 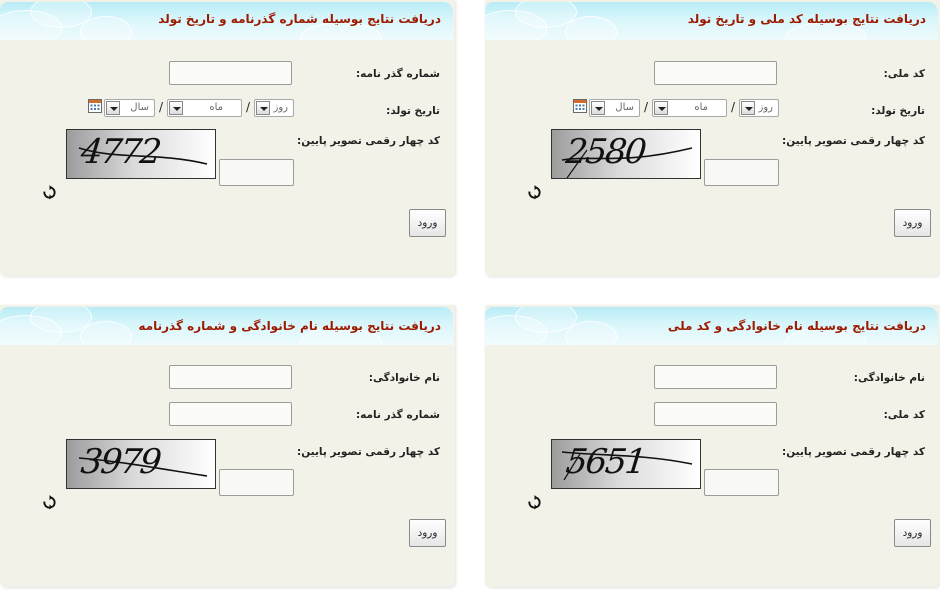 What do you see at coordinates (626, 464) in the screenshot?
I see `captcha-image: 5651` at bounding box center [626, 464].